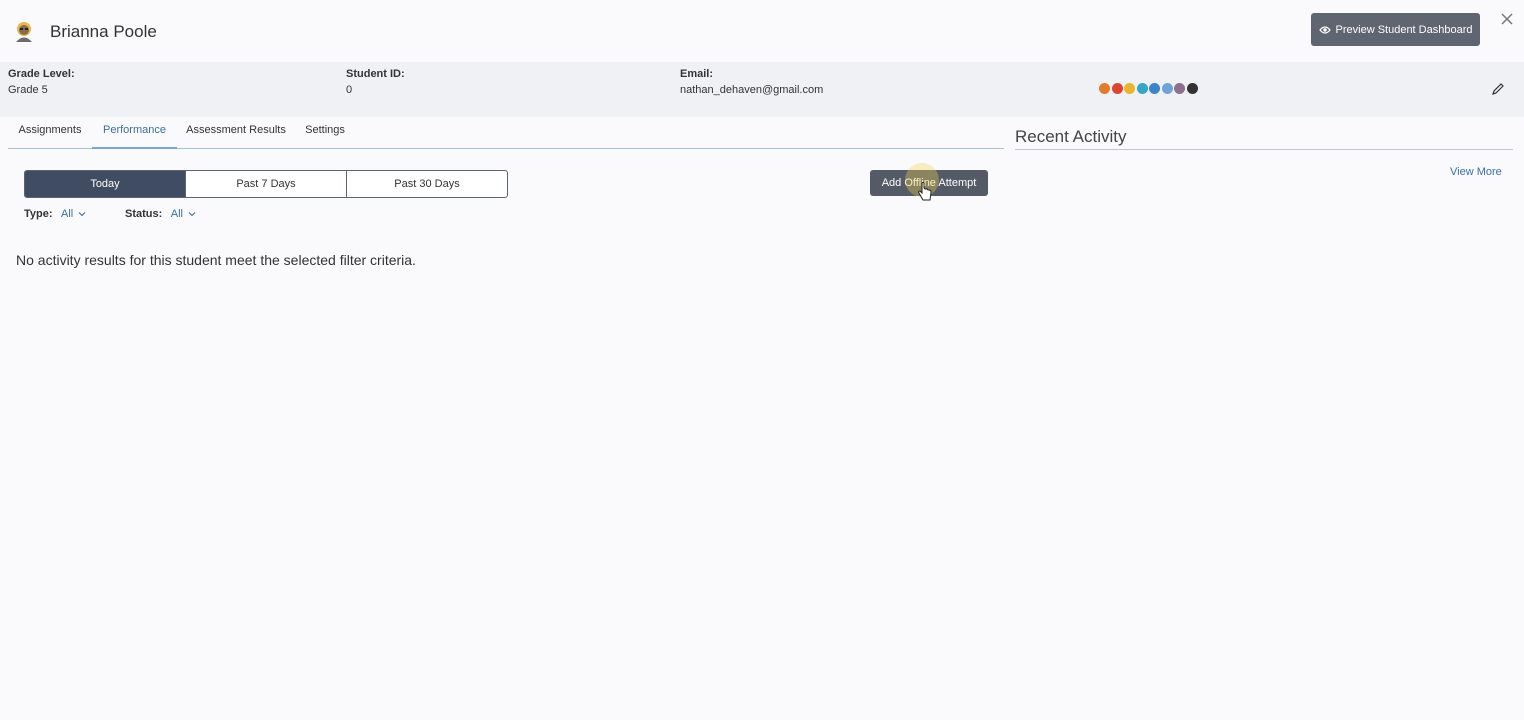 This screenshot has height=720, width=1524. Describe the element at coordinates (762, 31) in the screenshot. I see `header: Brianna Poole Preview Student Dashboard` at that location.